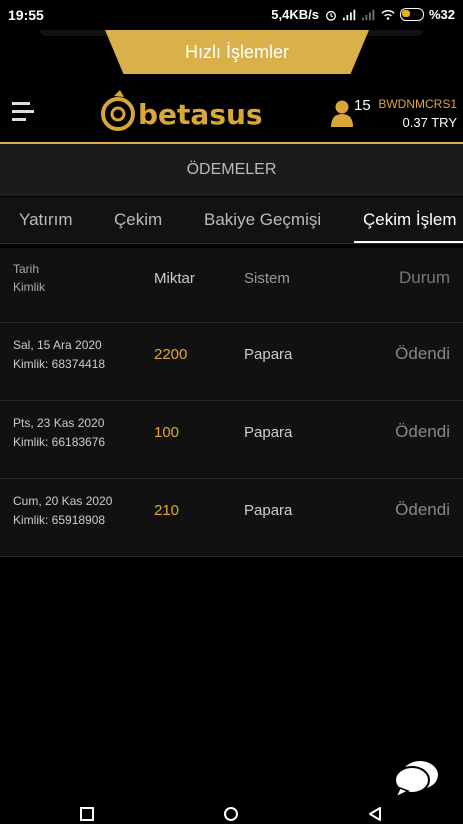 This screenshot has height=824, width=463. Describe the element at coordinates (167, 510) in the screenshot. I see `row-amount: 210` at that location.